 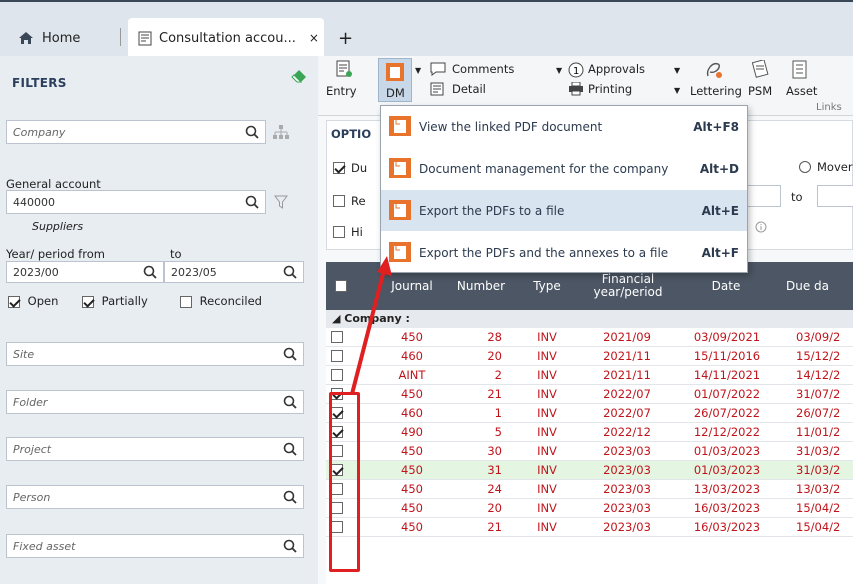 What do you see at coordinates (39, 83) in the screenshot?
I see `filters-title: FILTERS` at bounding box center [39, 83].